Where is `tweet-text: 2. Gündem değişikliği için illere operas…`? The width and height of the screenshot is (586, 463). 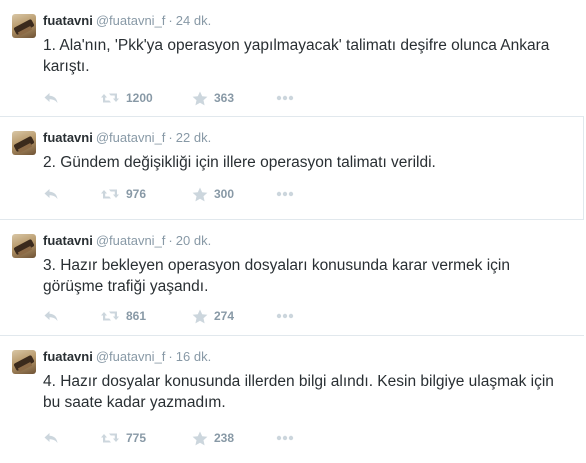 tweet-text: 2. Gündem değişikliği için illere operas… is located at coordinates (239, 162).